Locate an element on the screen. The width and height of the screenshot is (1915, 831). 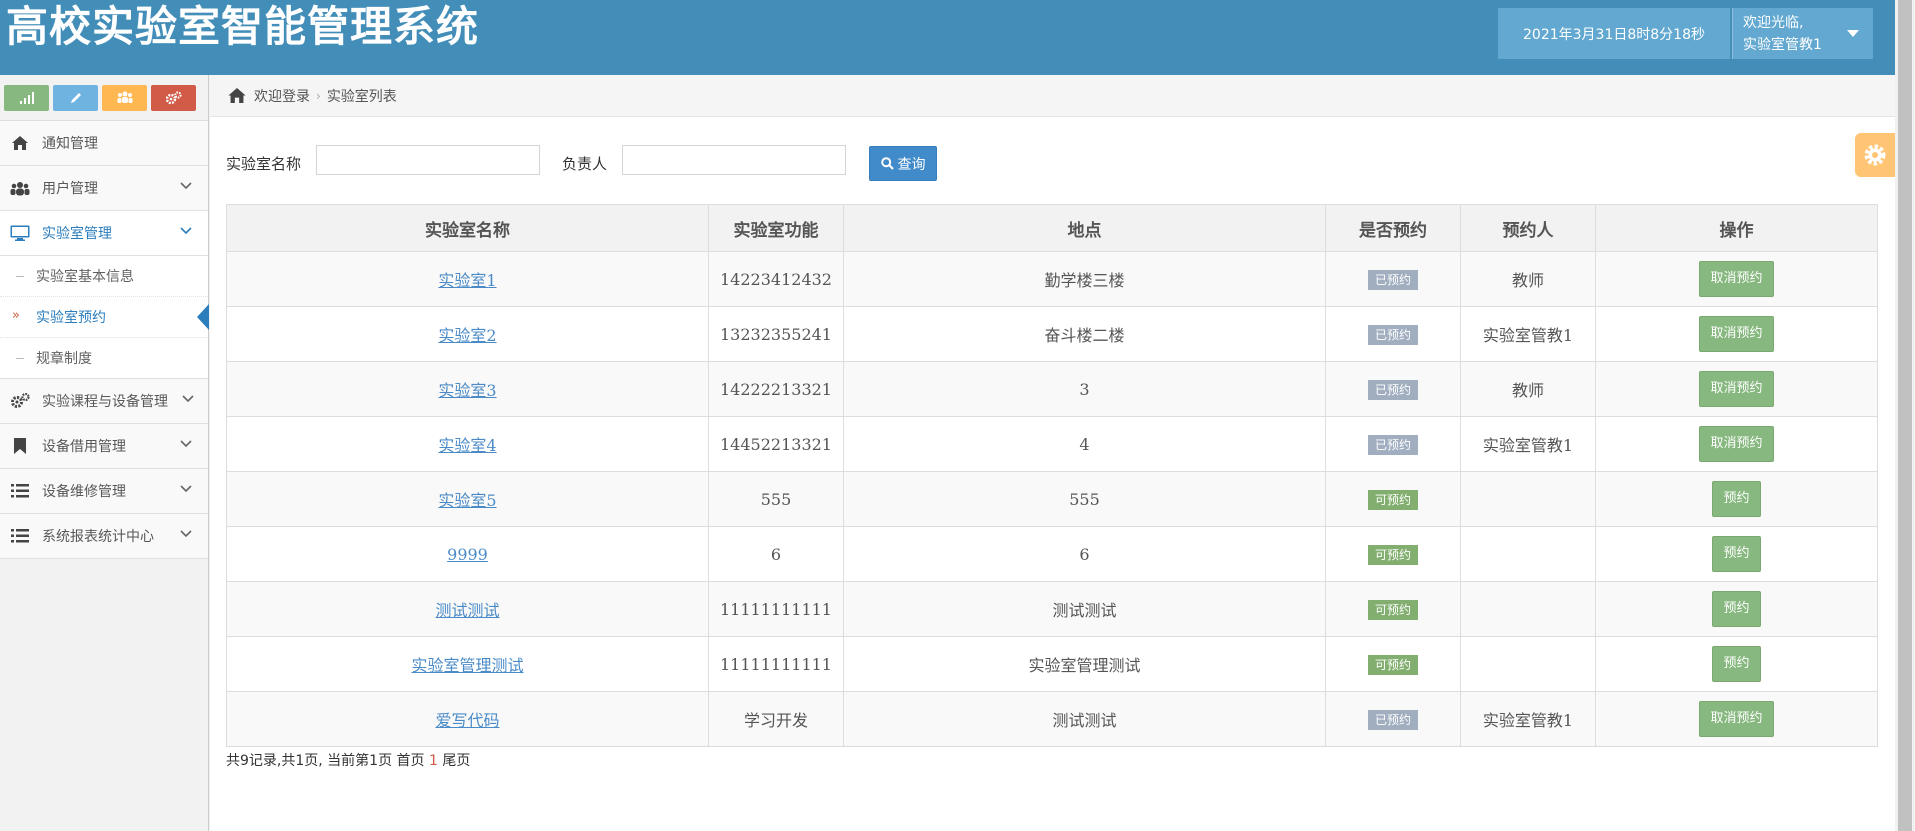
shortcut-button-pencil is located at coordinates (75, 97).